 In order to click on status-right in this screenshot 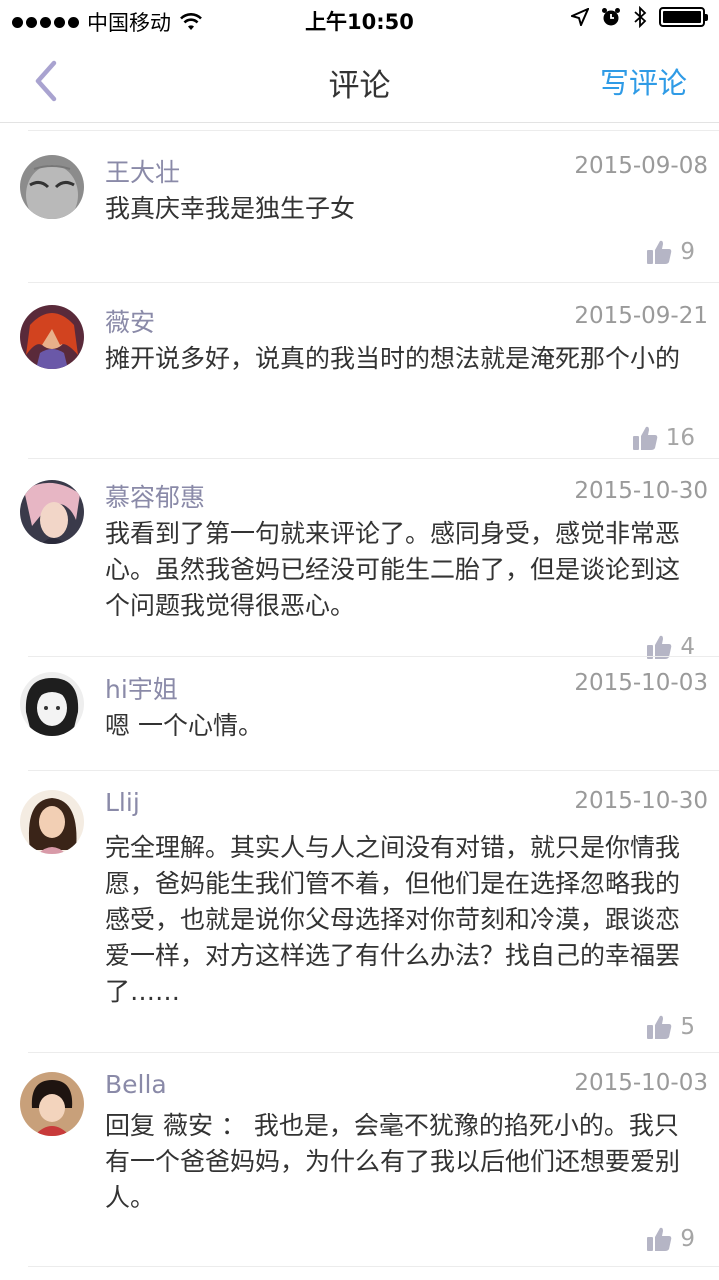, I will do `click(639, 17)`.